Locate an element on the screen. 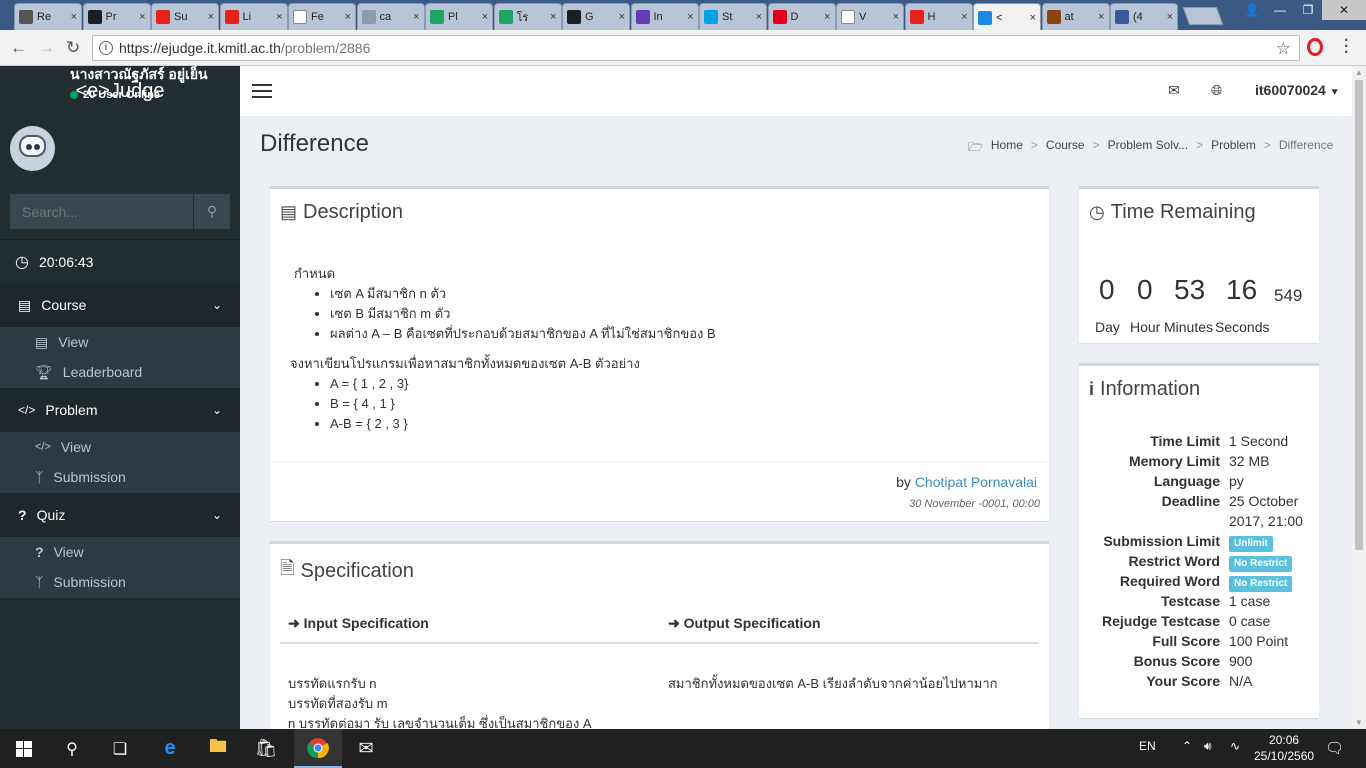  chrome-icon is located at coordinates (318, 748).